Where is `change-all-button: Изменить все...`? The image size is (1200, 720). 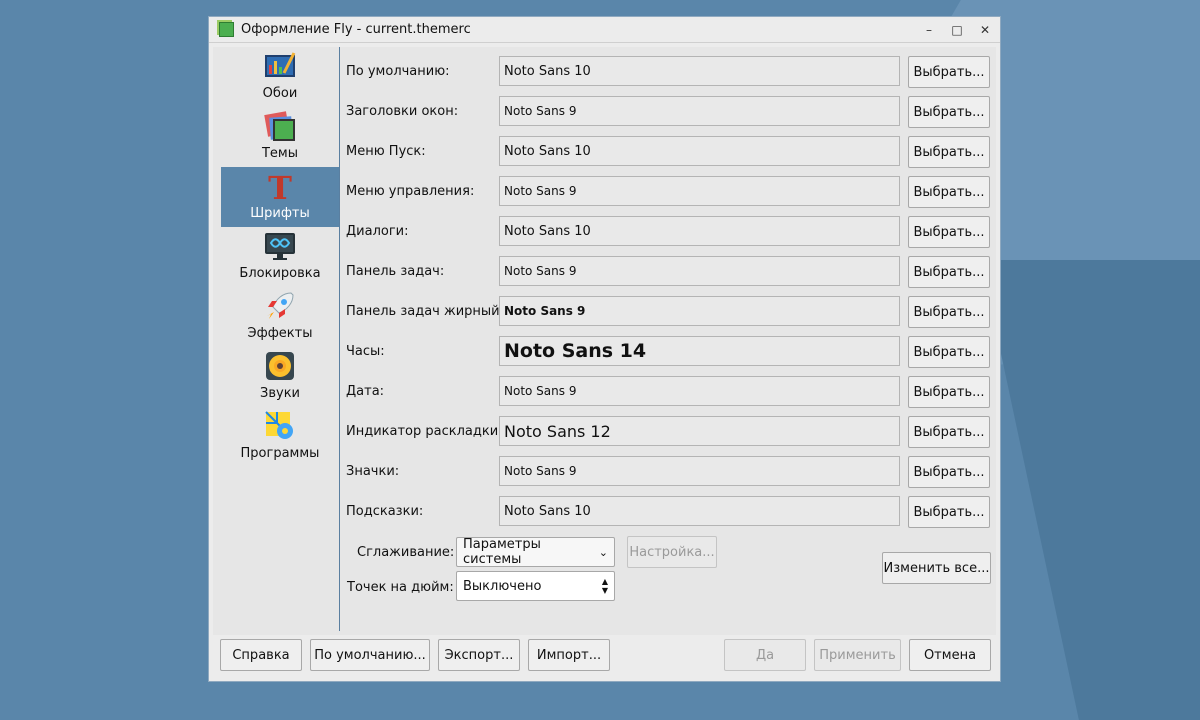 change-all-button: Изменить все... is located at coordinates (936, 568).